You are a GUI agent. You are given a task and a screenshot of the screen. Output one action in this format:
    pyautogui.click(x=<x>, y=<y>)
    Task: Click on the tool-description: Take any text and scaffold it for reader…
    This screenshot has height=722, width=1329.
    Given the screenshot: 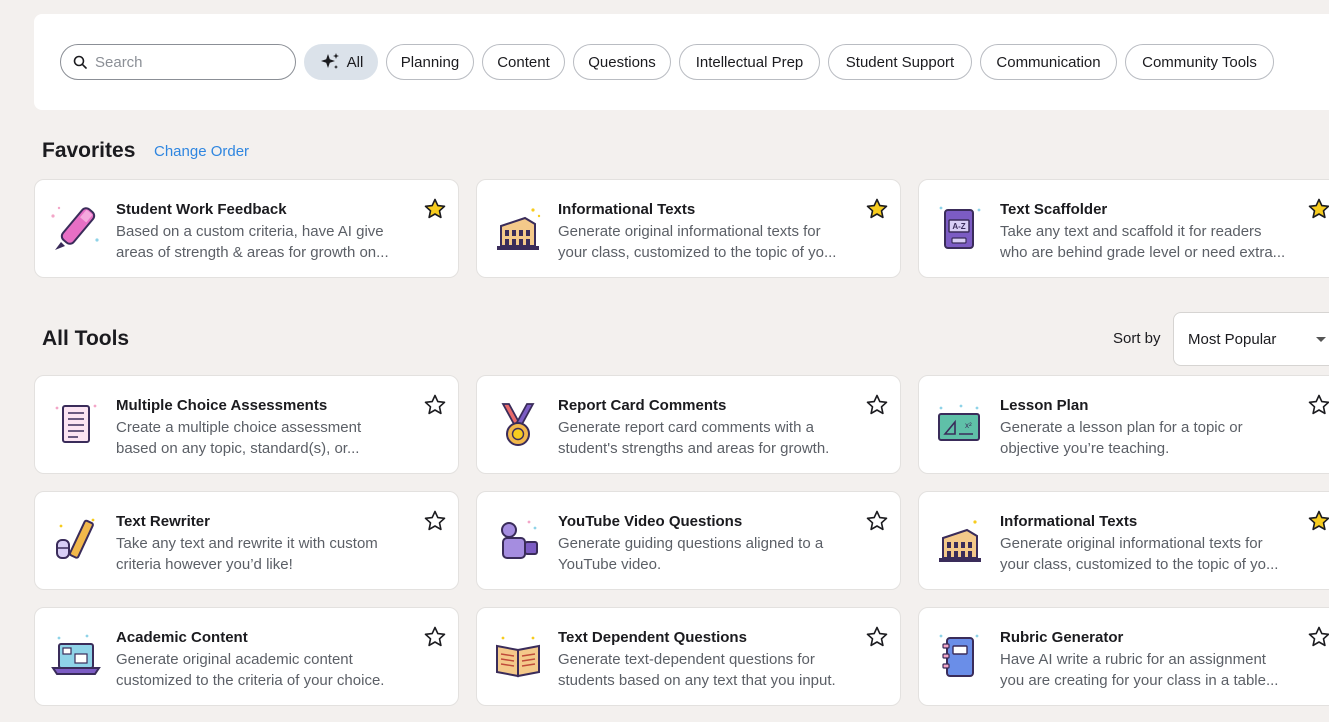 What is the action you would take?
    pyautogui.click(x=1143, y=242)
    